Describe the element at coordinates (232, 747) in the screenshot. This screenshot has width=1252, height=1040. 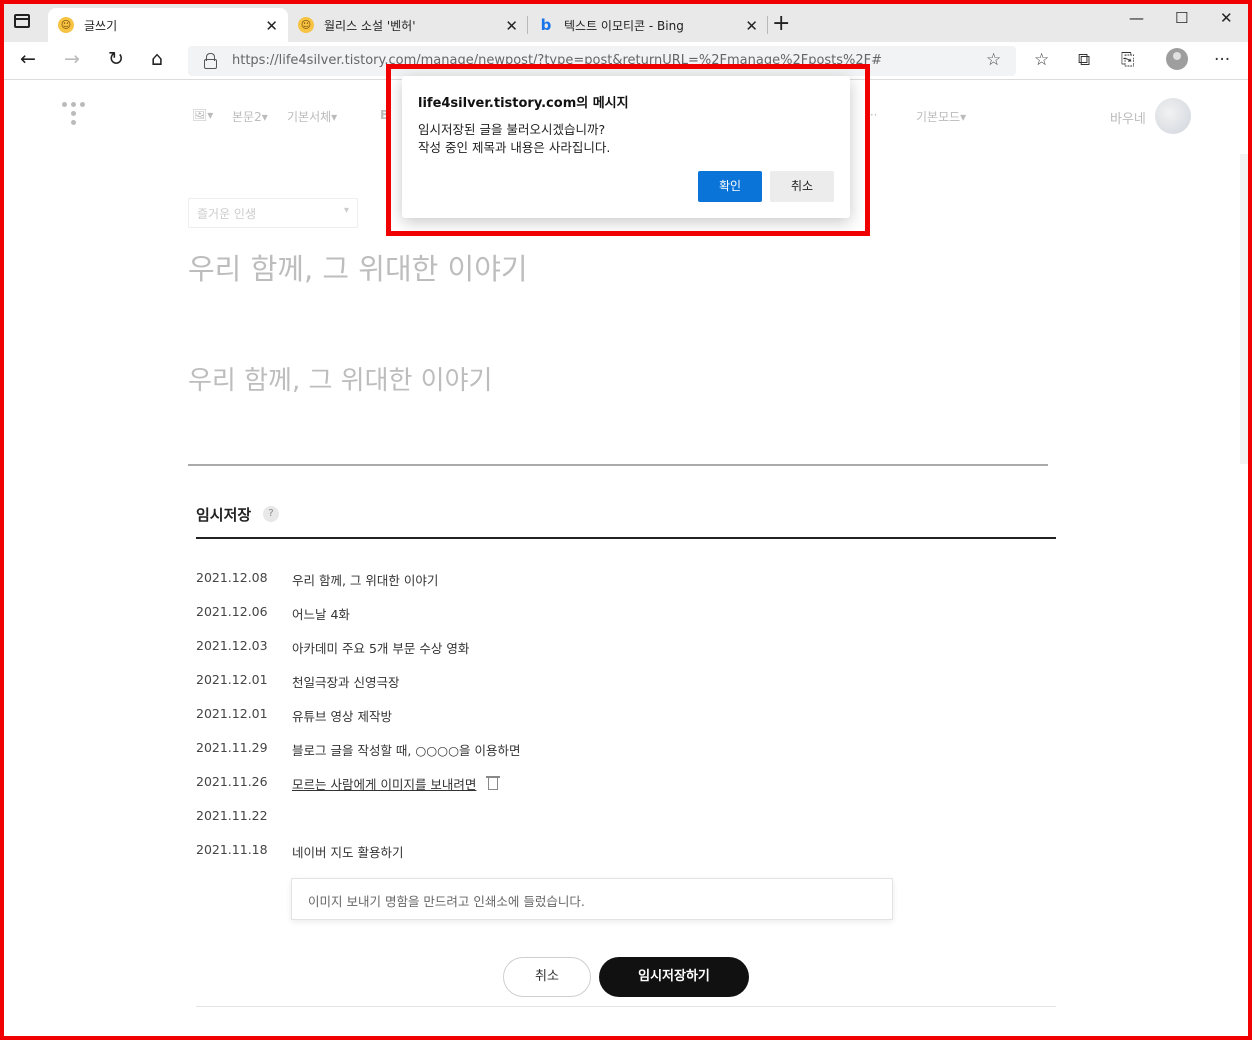
I see `draft-date: 2021.11.29` at that location.